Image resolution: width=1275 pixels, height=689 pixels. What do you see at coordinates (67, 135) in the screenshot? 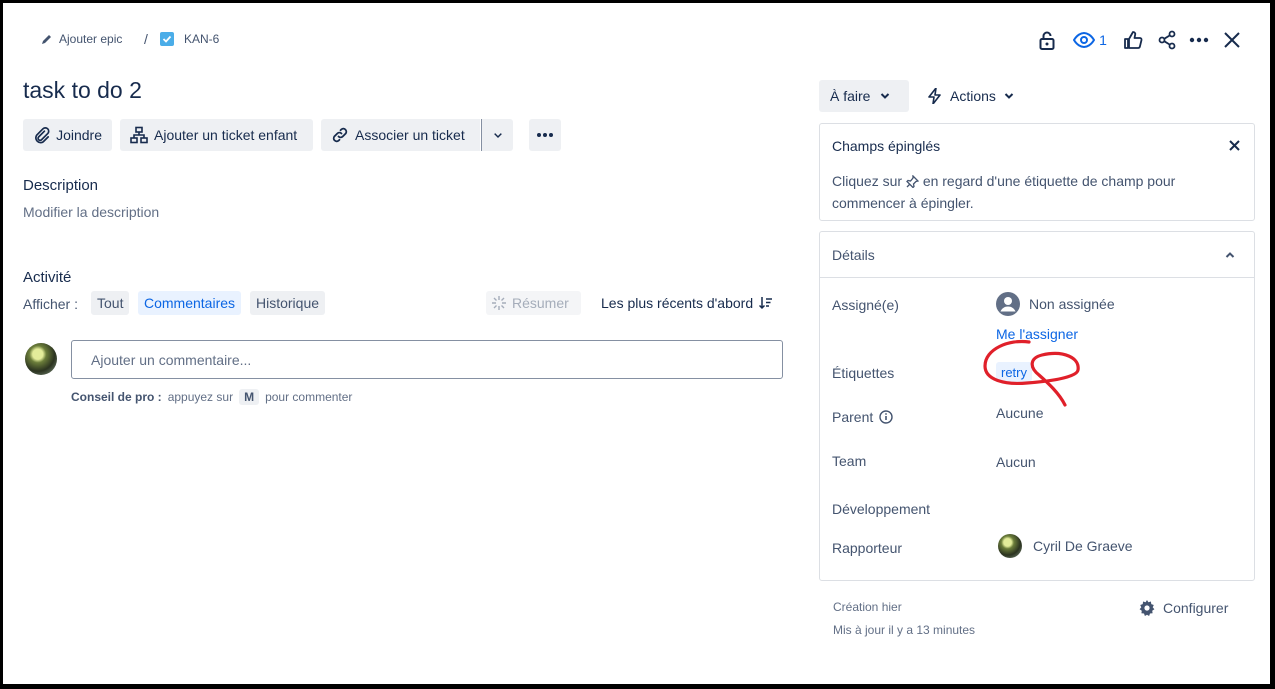
I see `attach-button: Joindre` at bounding box center [67, 135].